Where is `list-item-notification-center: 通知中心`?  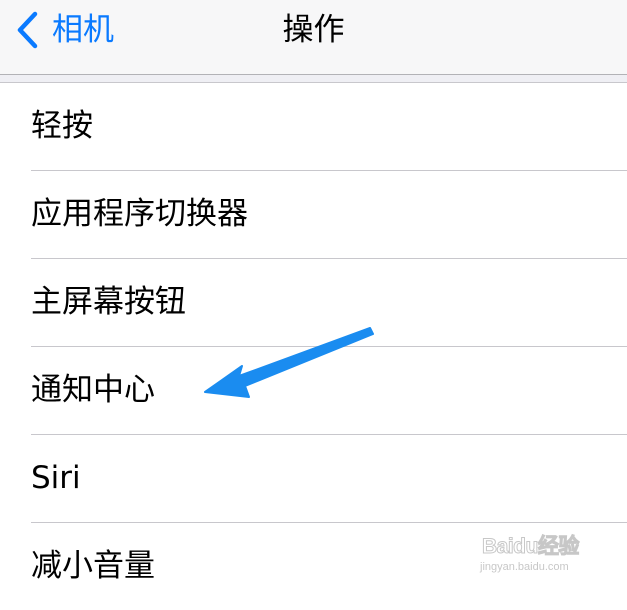
list-item-notification-center: 通知中心 is located at coordinates (329, 391).